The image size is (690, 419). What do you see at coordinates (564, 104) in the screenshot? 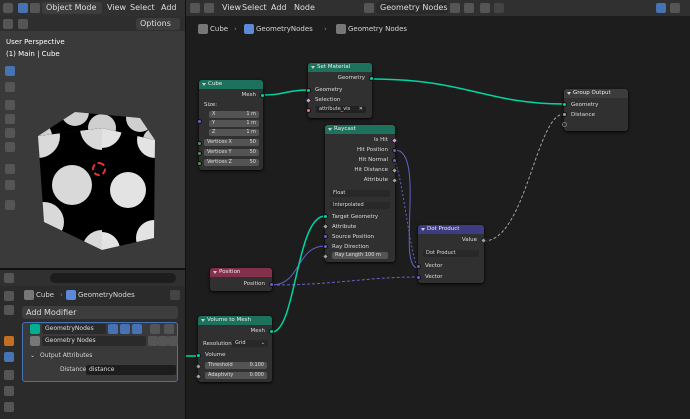
I see `group-output-geometry-socket` at bounding box center [564, 104].